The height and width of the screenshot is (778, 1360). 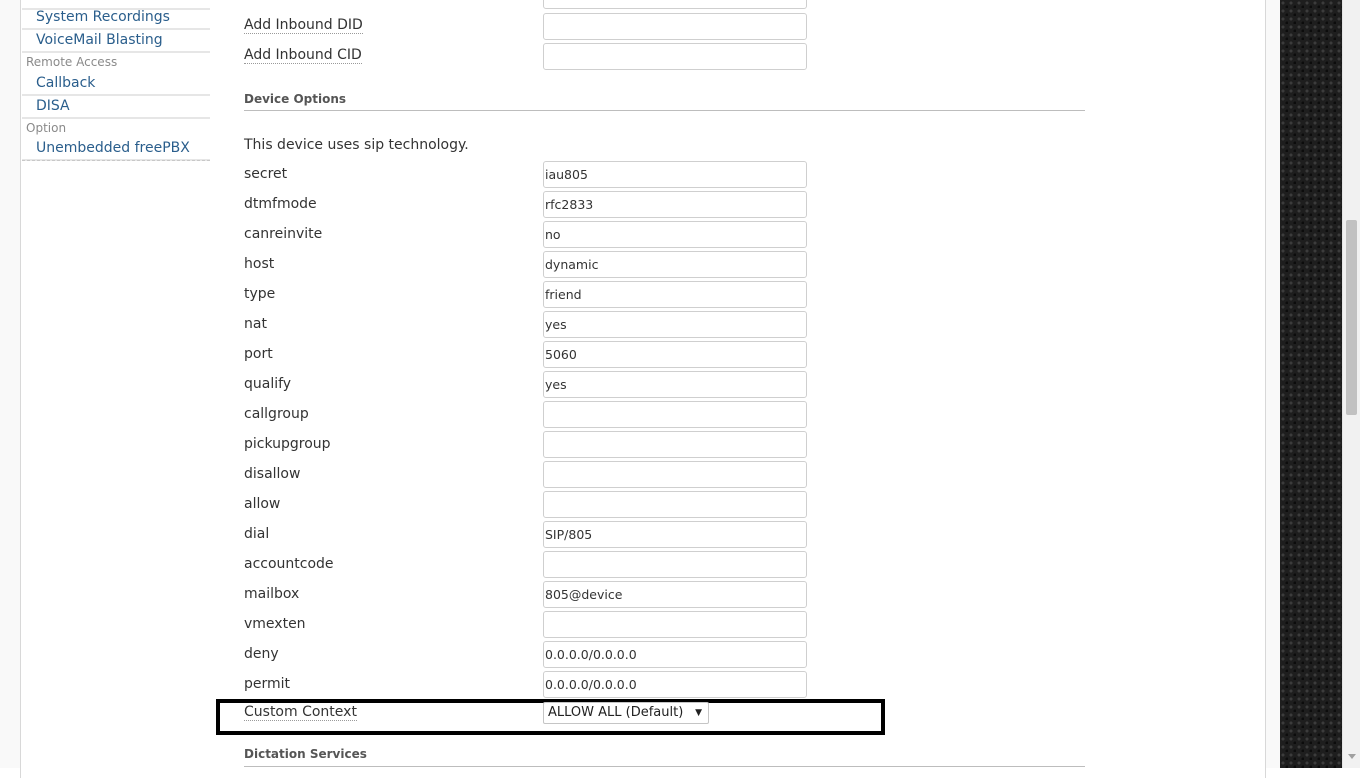 I want to click on device-tech-info: This device uses sip technology., so click(x=356, y=145).